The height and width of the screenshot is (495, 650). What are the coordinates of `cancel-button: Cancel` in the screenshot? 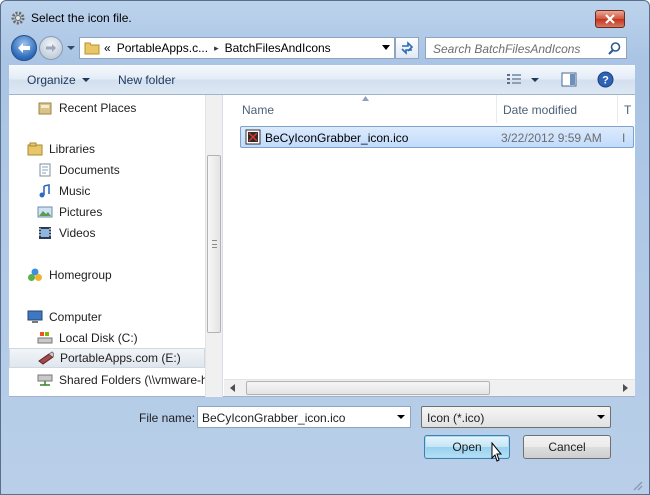 It's located at (567, 447).